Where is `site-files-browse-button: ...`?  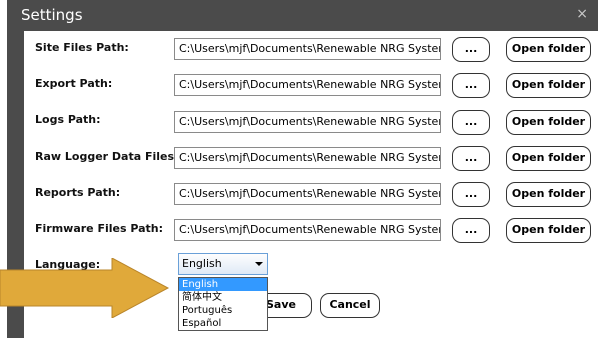
site-files-browse-button: ... is located at coordinates (471, 49).